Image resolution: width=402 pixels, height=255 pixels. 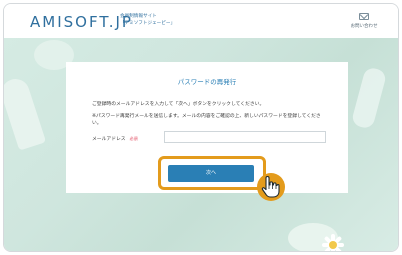 What do you see at coordinates (211, 173) in the screenshot?
I see `next-button: 次へ` at bounding box center [211, 173].